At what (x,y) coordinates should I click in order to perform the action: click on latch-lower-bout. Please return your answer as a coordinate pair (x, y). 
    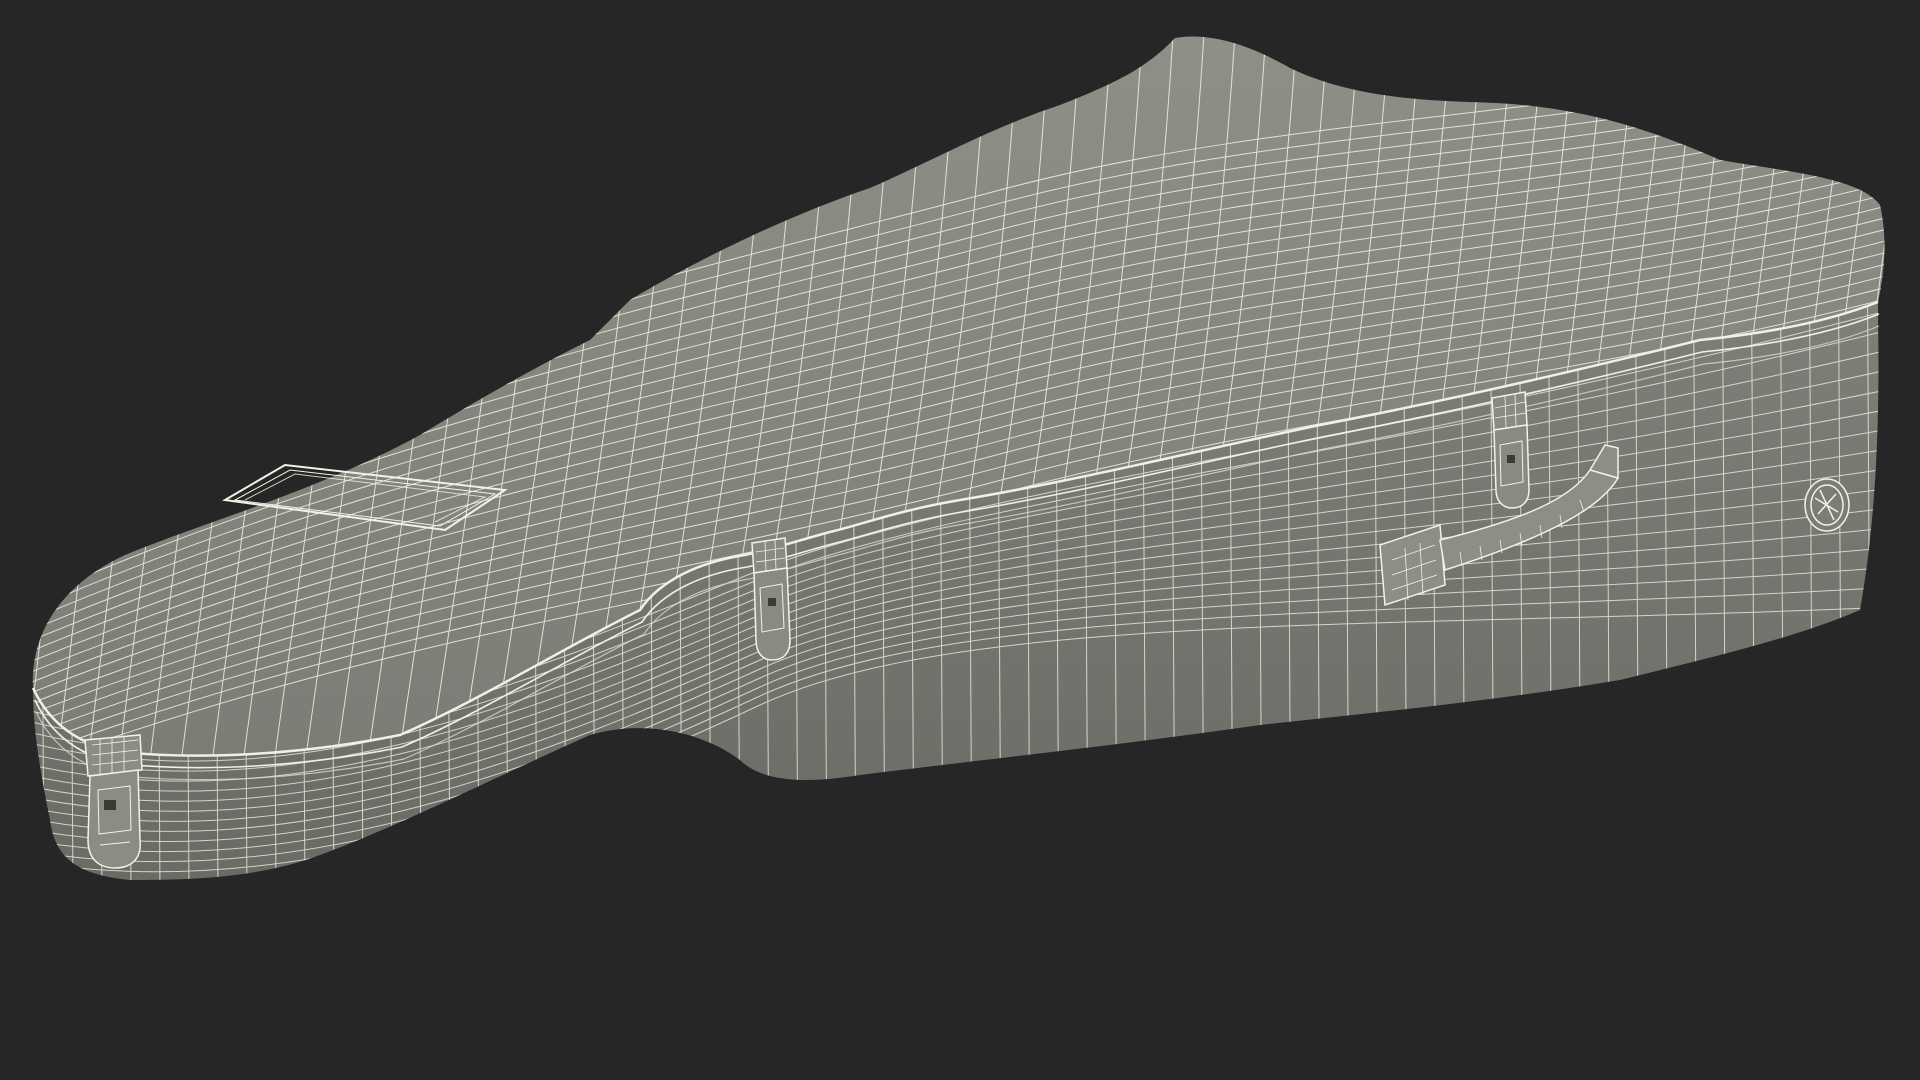
    Looking at the image, I should click on (113, 801).